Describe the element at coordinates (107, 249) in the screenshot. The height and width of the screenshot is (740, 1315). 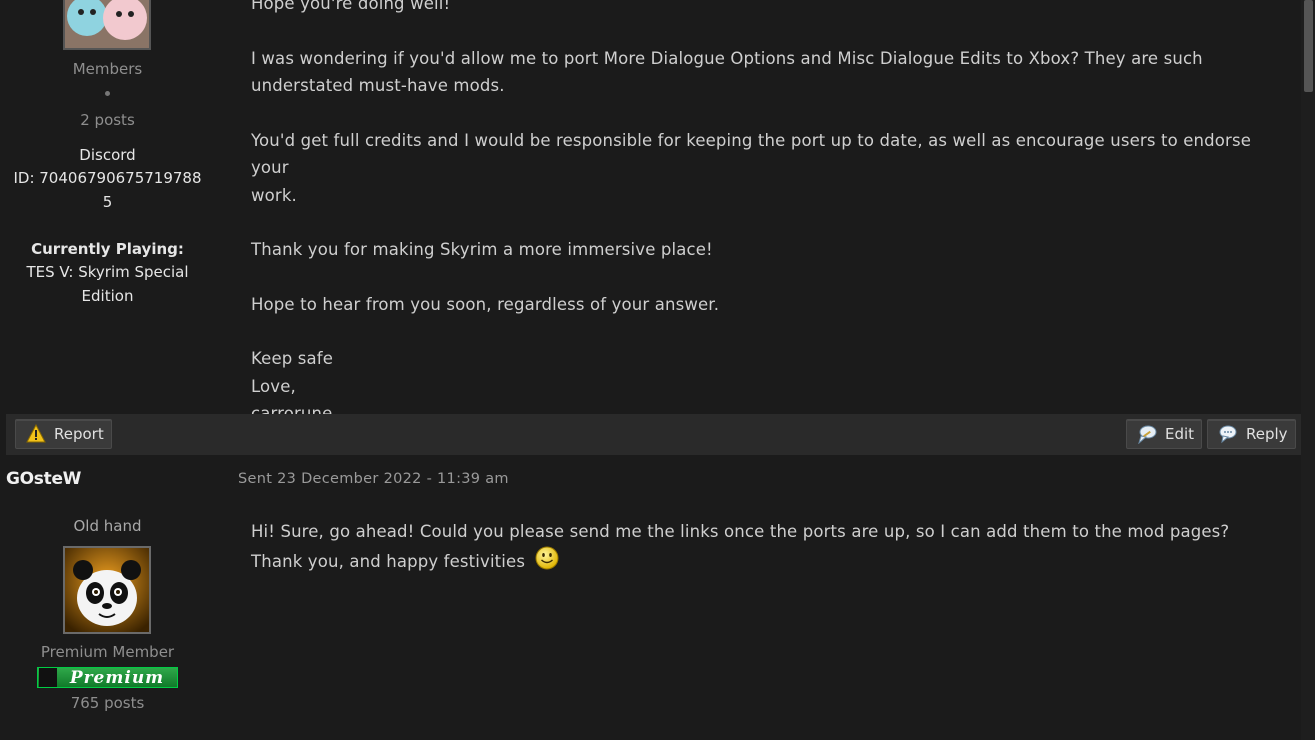
I see `currently-playing-label: Currently Playing:` at that location.